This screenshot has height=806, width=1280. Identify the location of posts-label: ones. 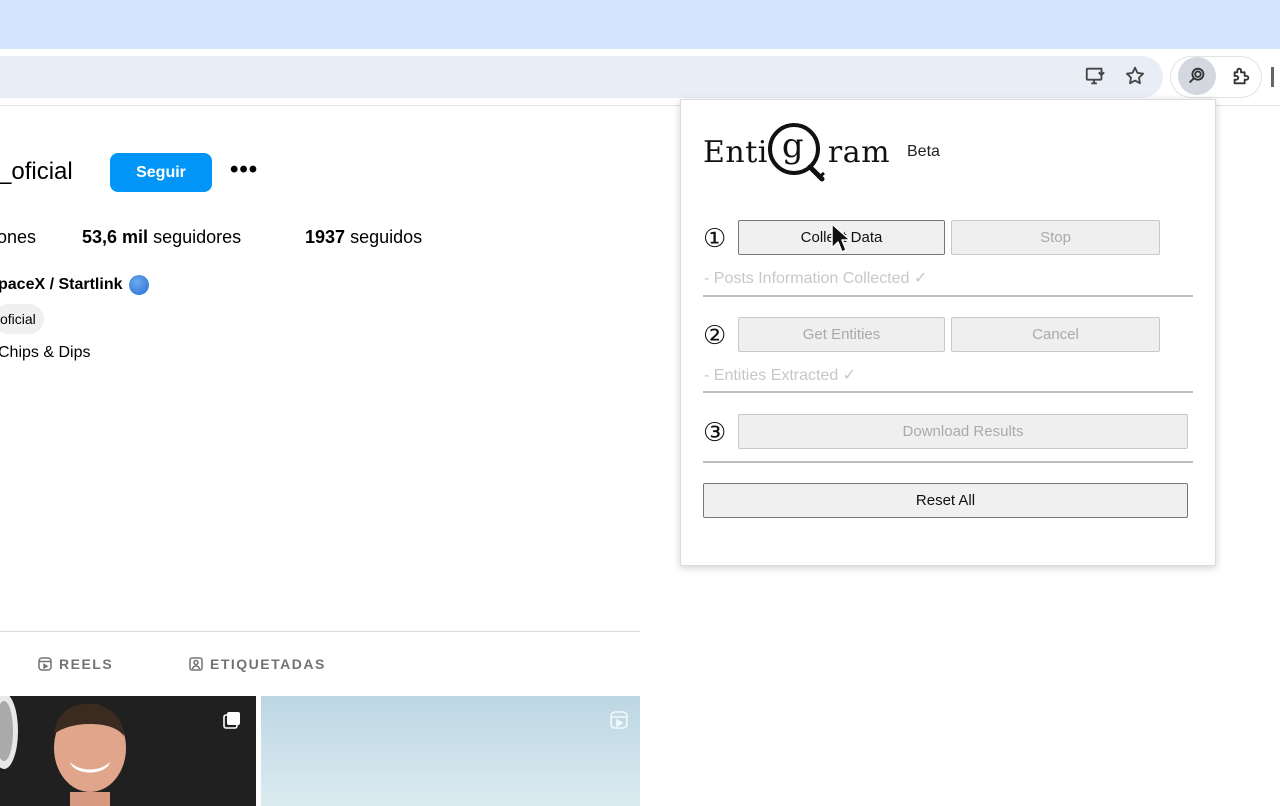
(18, 237).